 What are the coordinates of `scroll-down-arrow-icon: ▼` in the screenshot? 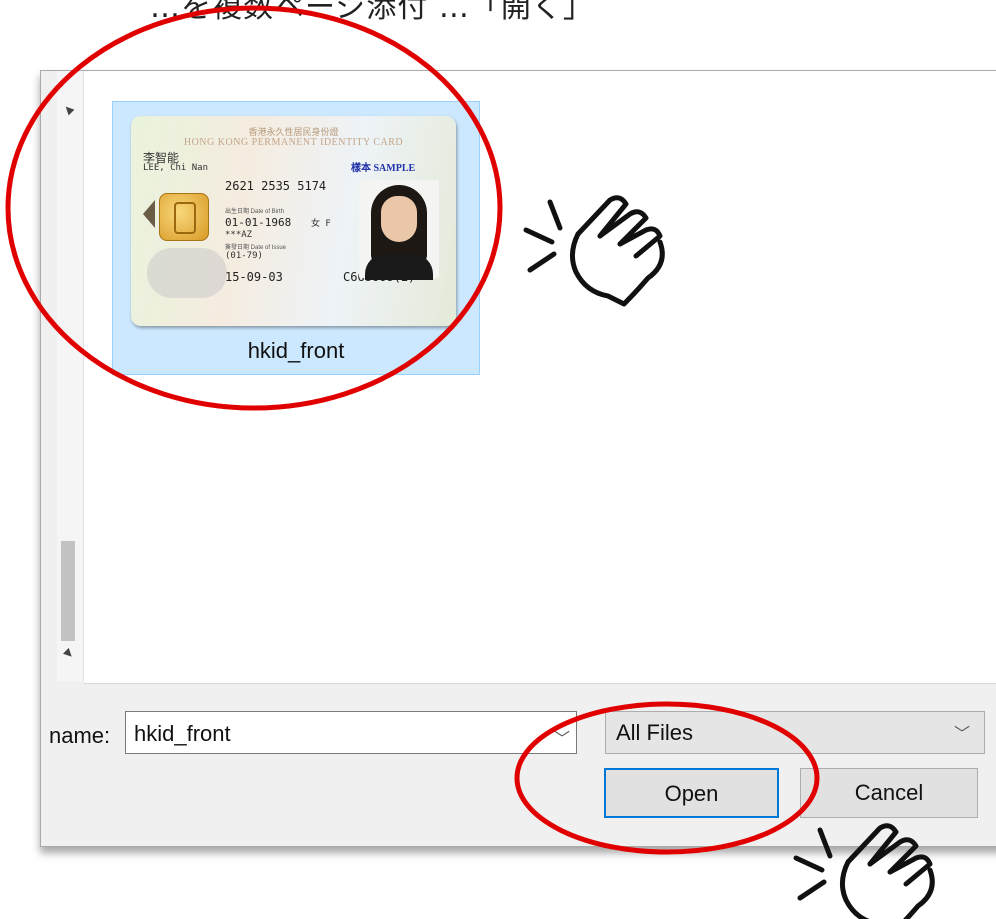 It's located at (67, 652).